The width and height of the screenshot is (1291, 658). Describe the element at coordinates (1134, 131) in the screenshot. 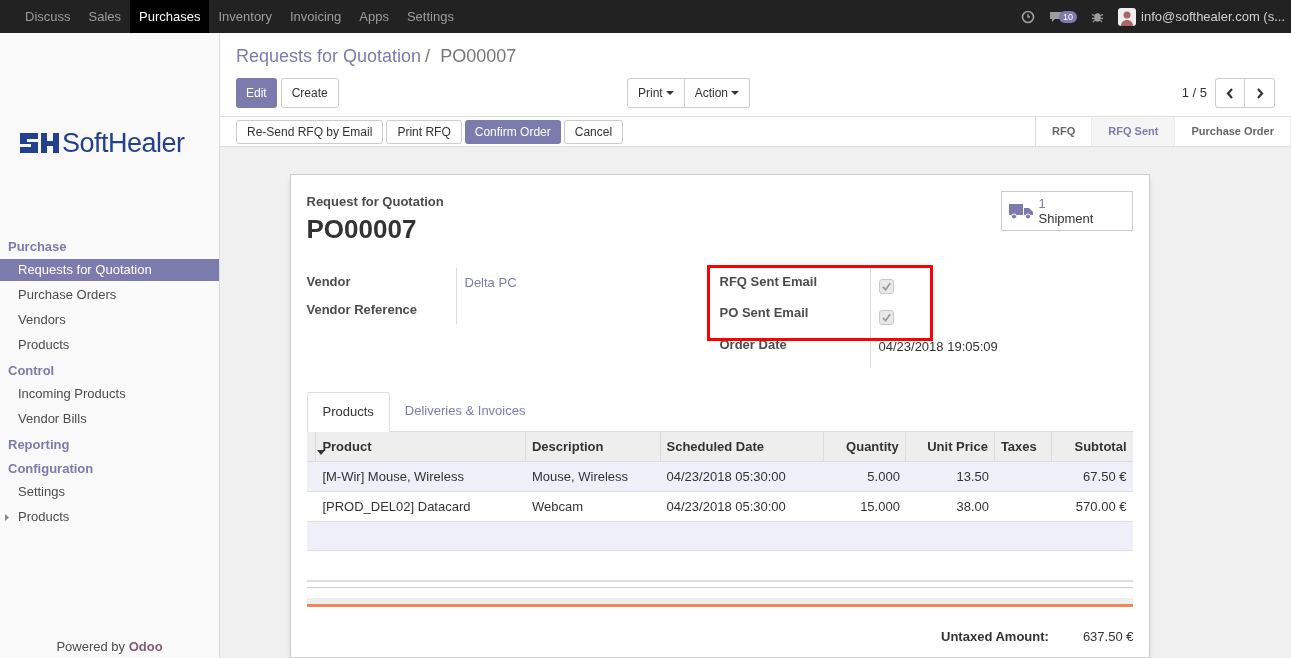

I see `status-step: RFQ Sent` at that location.